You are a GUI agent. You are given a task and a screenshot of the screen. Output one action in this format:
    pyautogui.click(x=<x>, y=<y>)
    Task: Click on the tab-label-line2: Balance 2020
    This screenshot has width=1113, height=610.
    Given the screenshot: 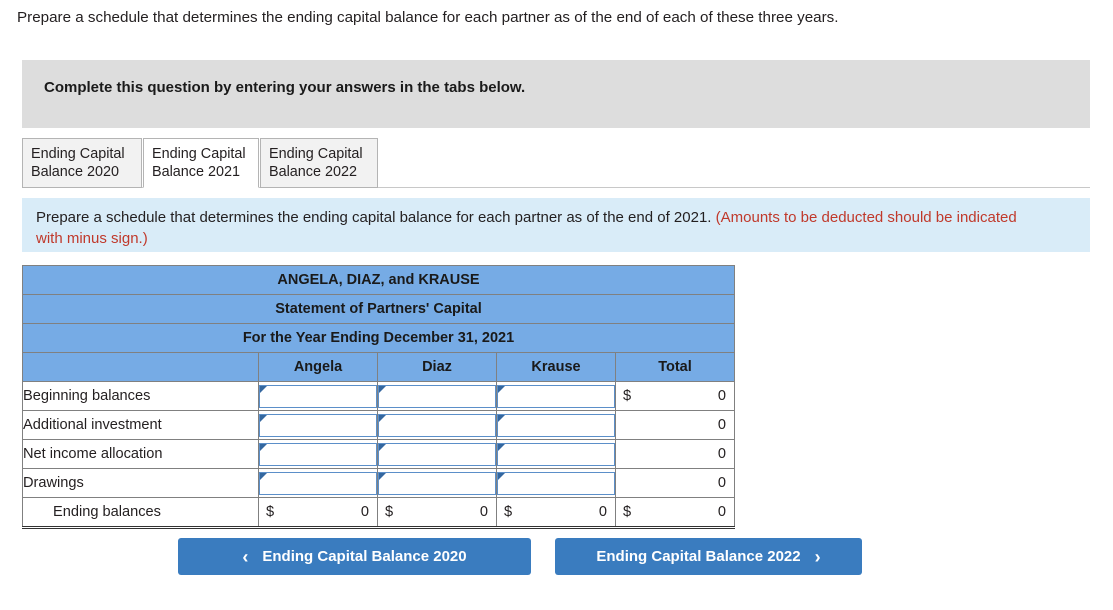 What is the action you would take?
    pyautogui.click(x=75, y=172)
    